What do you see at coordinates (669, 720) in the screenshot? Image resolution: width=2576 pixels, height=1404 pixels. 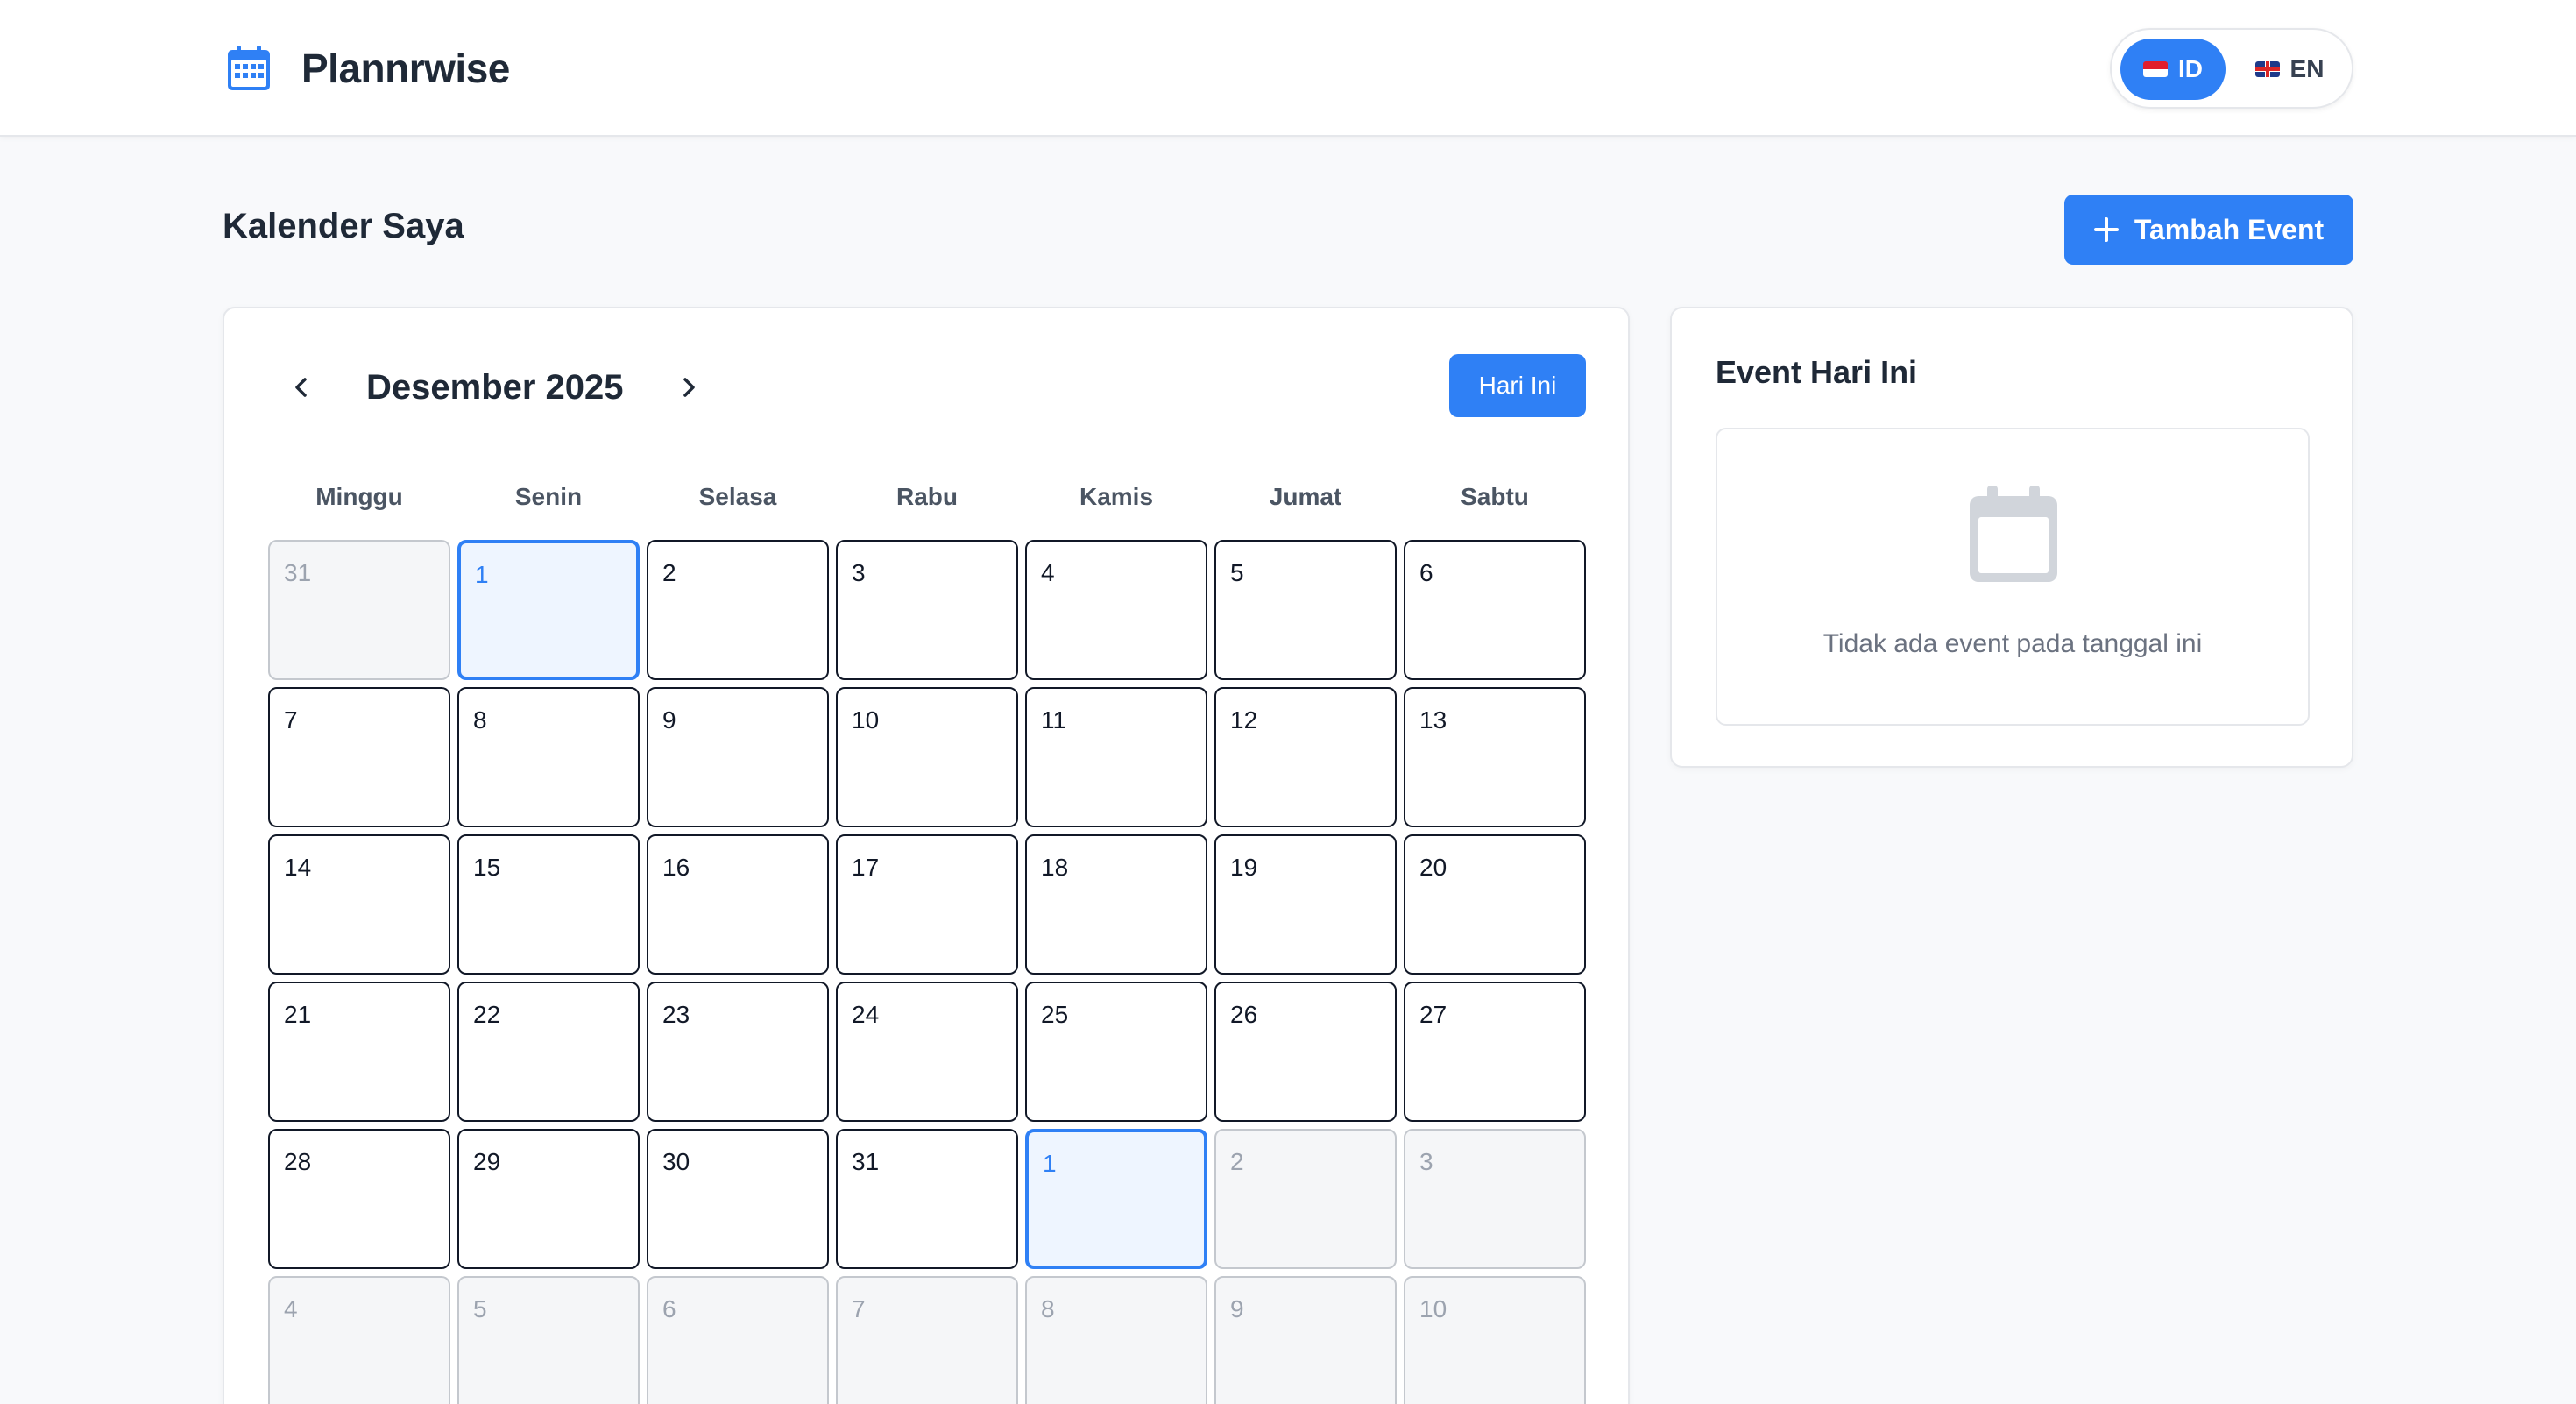 I see `day-number: 9` at bounding box center [669, 720].